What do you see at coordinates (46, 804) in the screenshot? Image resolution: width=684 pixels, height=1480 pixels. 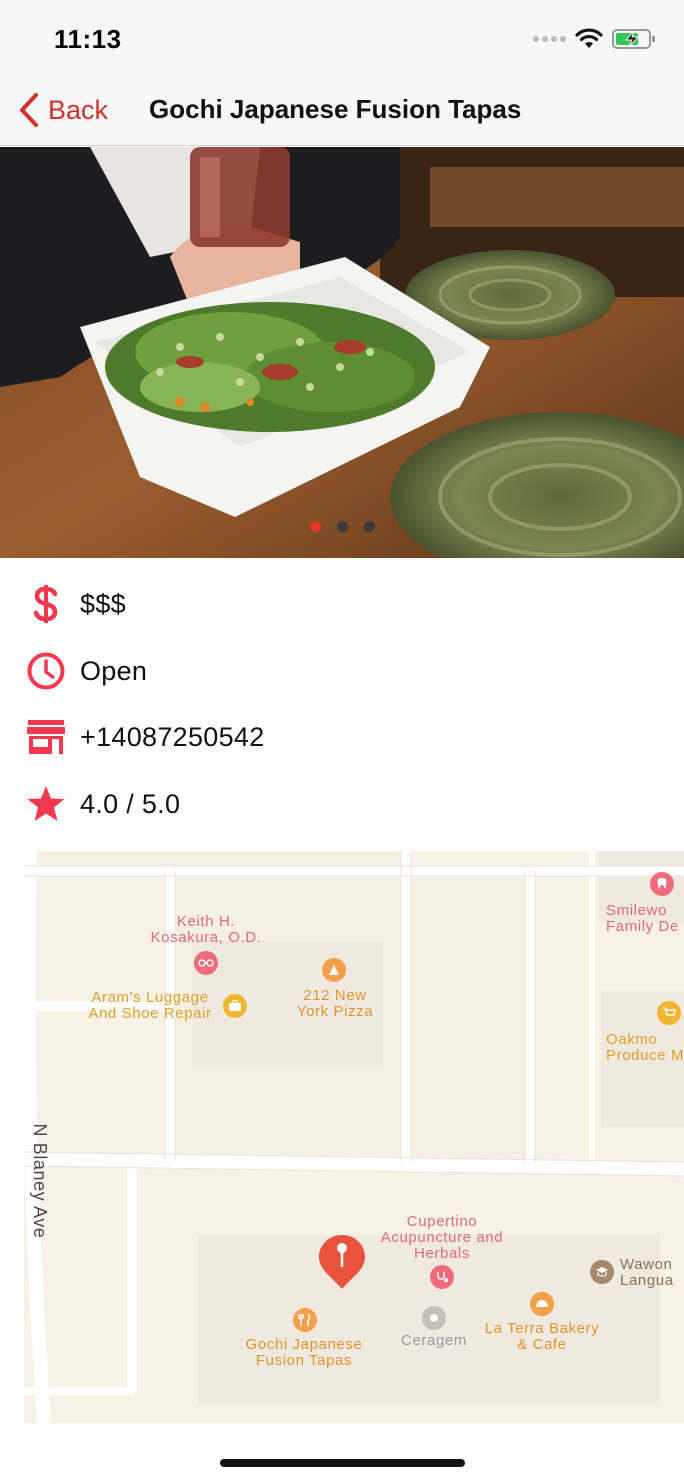 I see `star-icon` at bounding box center [46, 804].